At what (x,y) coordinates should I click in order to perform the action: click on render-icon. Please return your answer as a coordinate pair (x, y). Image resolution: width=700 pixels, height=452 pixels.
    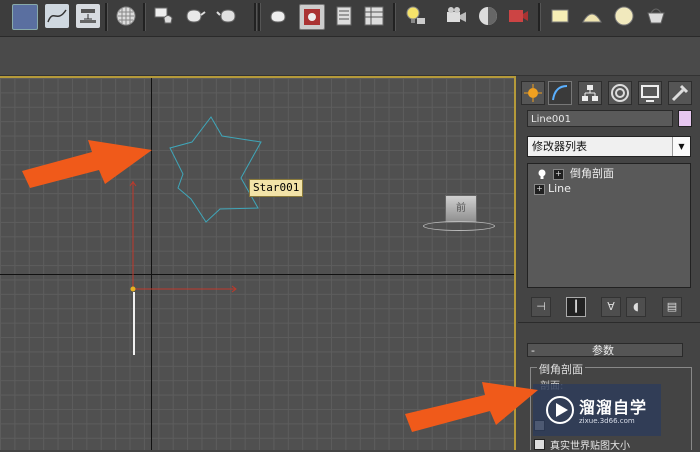
    Looking at the image, I should click on (228, 16).